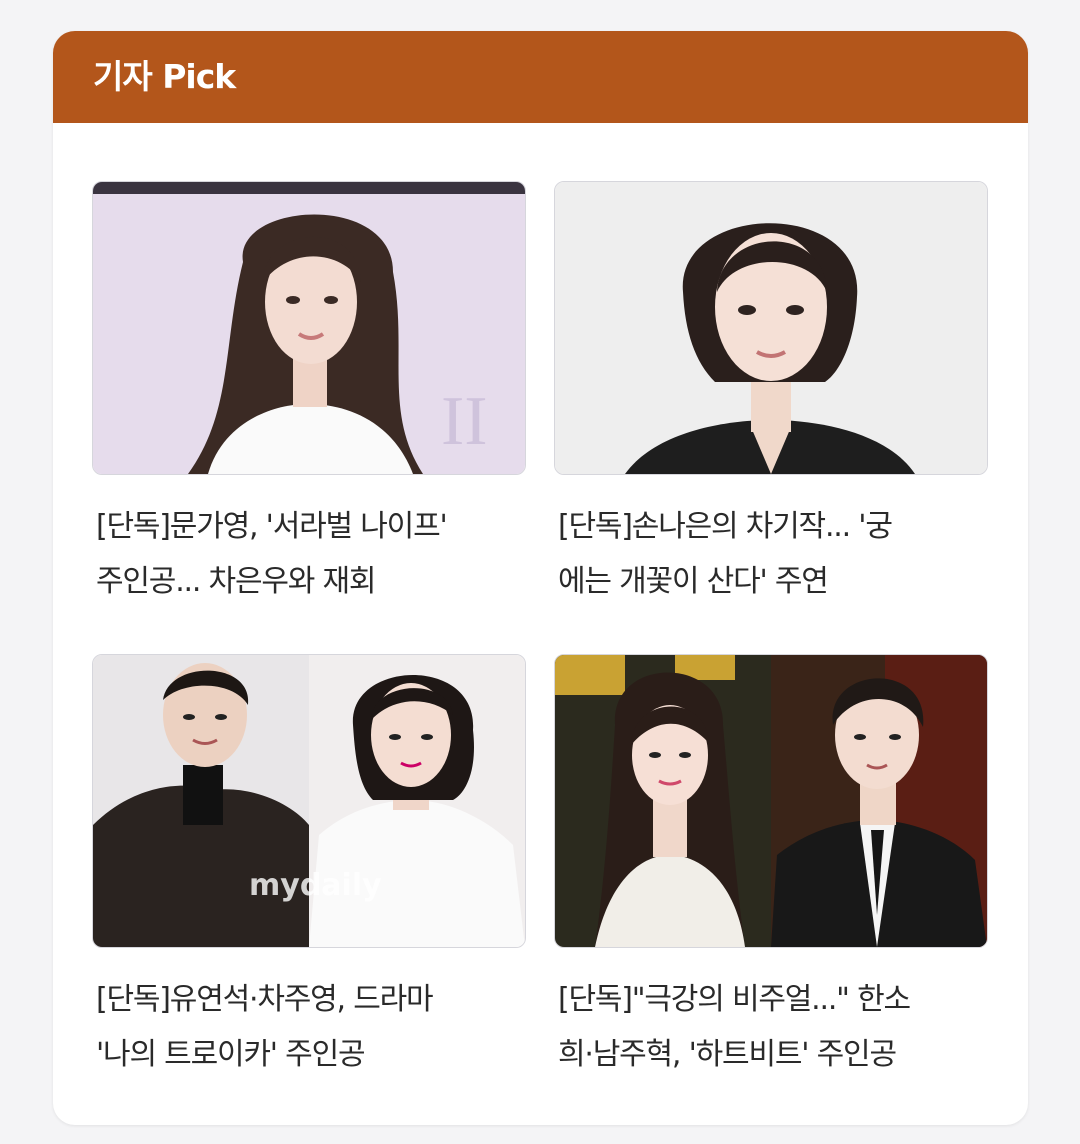  Describe the element at coordinates (540, 77) in the screenshot. I see `card-header: 기자 Pick` at that location.